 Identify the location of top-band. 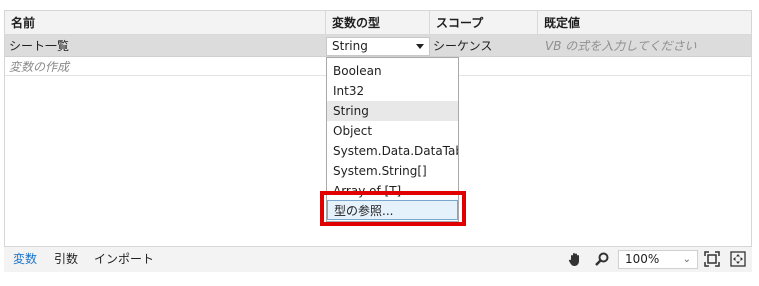
(379, 5).